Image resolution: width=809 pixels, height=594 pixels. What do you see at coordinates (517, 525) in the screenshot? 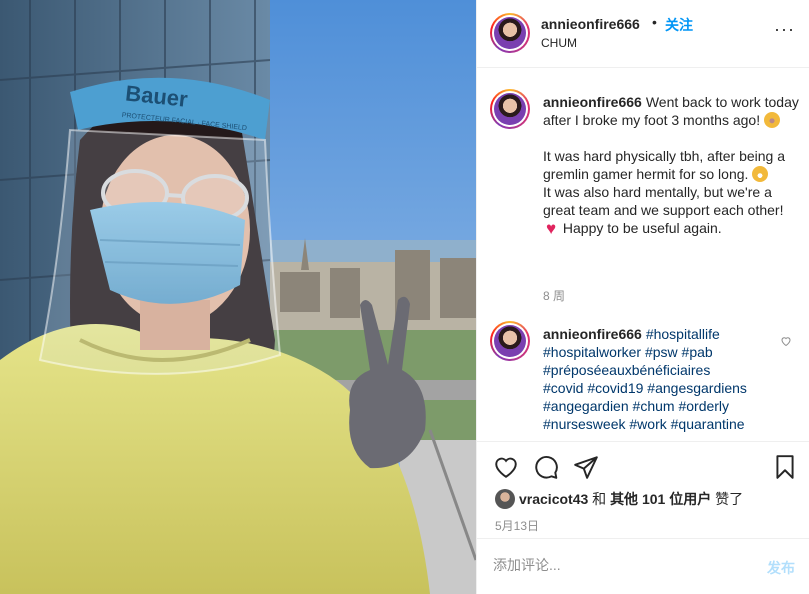
I see `post-date: 5月13日` at bounding box center [517, 525].